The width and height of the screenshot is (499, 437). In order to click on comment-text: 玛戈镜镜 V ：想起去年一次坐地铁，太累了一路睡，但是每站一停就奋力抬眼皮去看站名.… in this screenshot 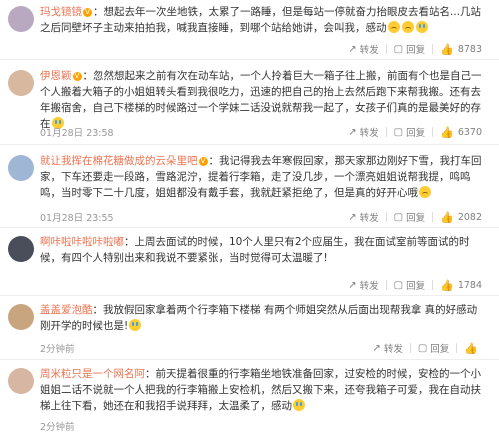, I will do `click(261, 20)`.